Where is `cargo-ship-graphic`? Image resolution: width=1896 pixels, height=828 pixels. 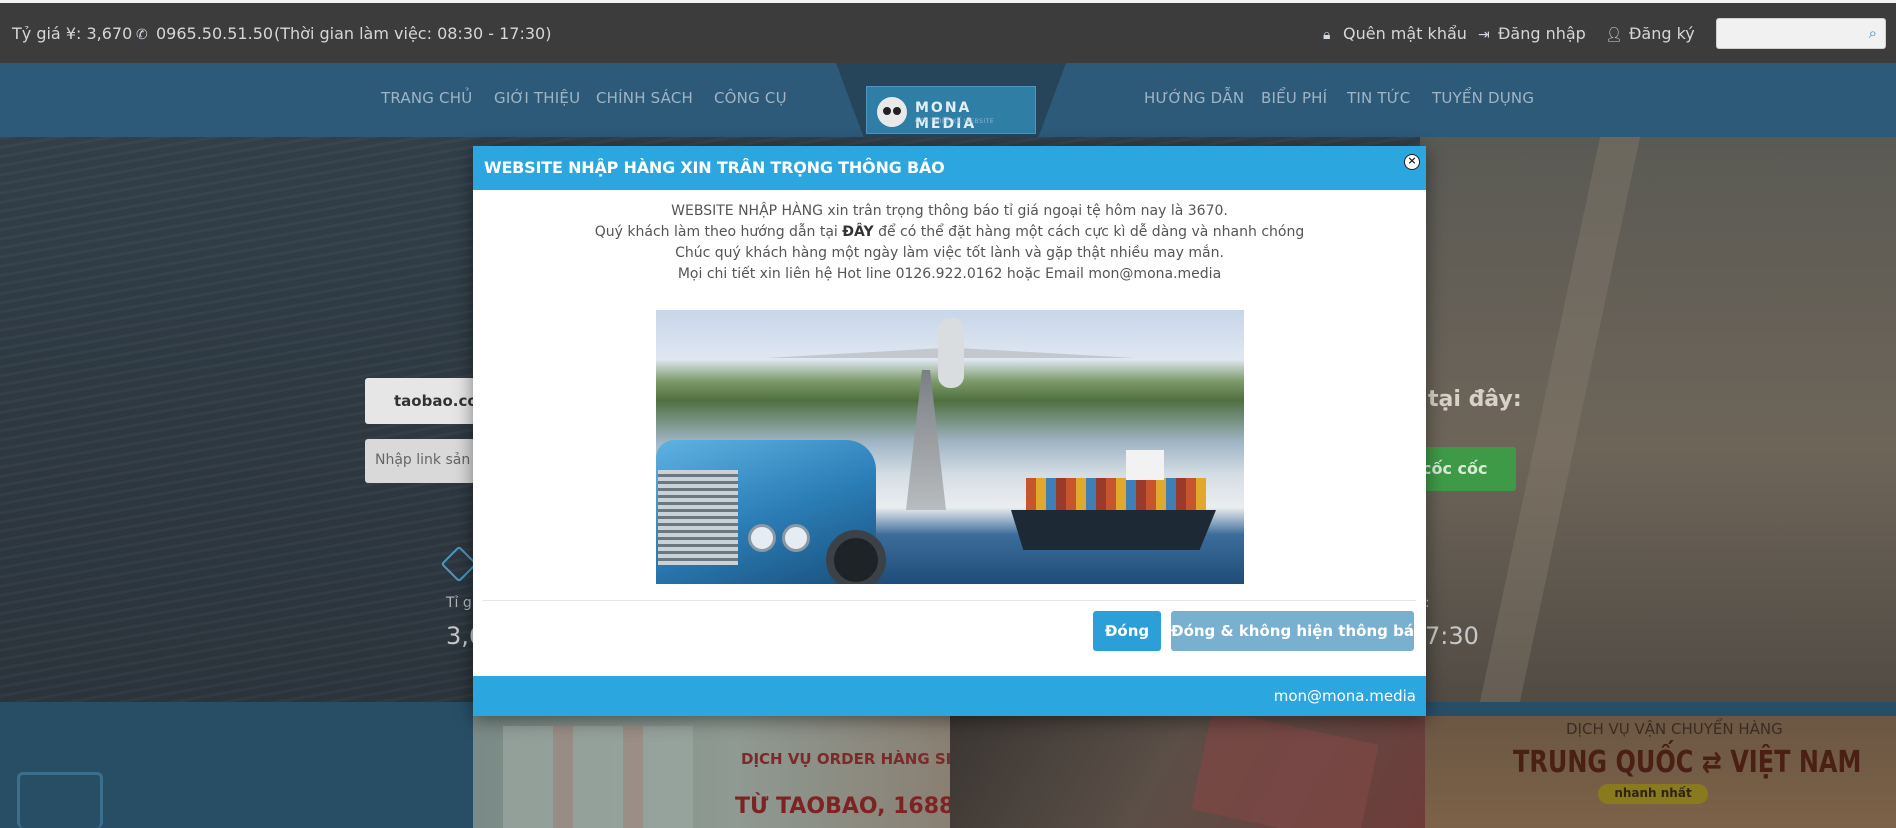 cargo-ship-graphic is located at coordinates (1113, 530).